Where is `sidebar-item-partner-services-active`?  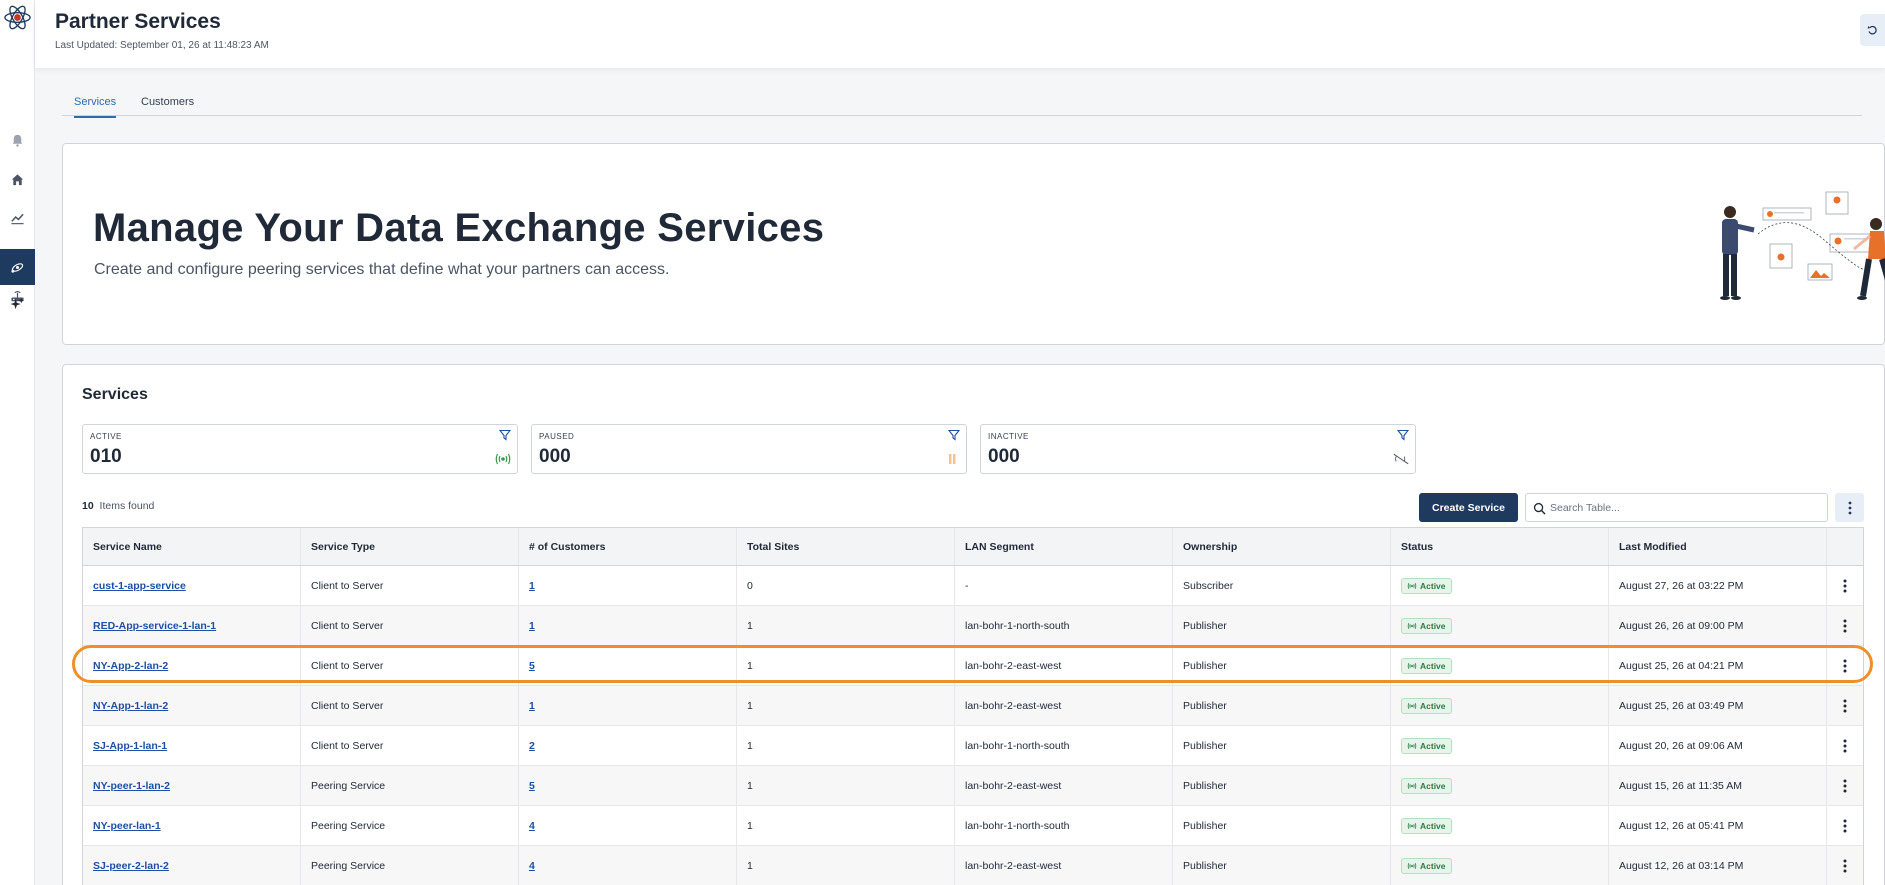 sidebar-item-partner-services-active is located at coordinates (17, 267).